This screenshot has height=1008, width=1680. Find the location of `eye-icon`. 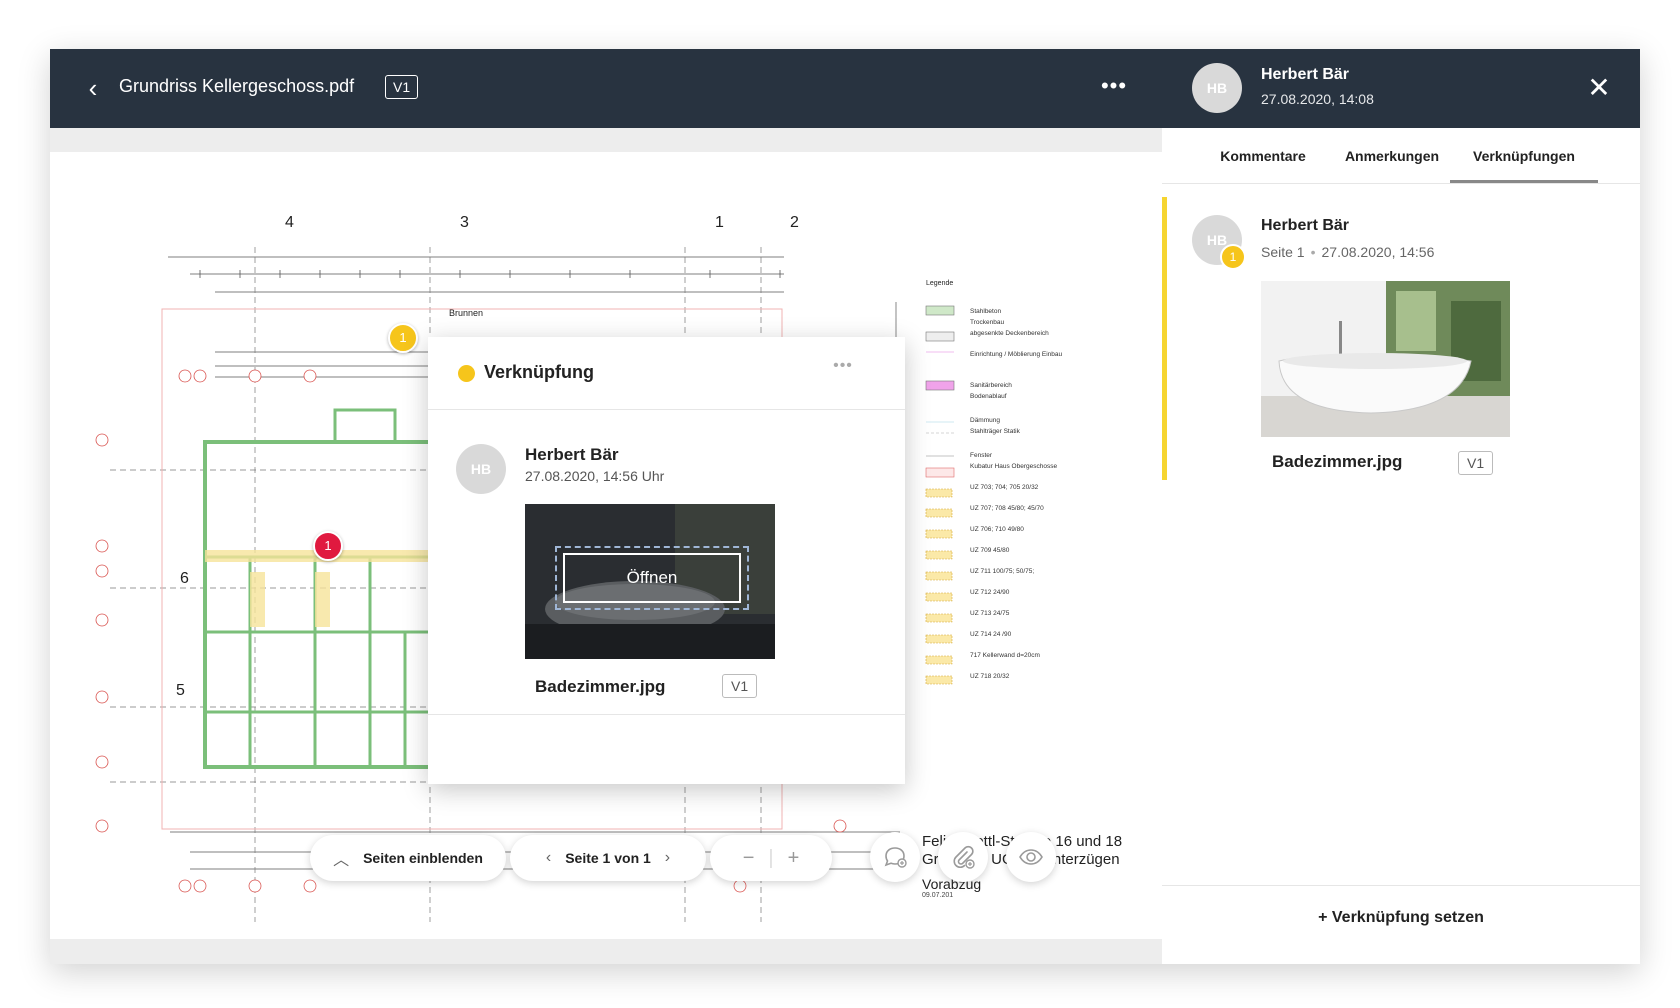

eye-icon is located at coordinates (1031, 857).